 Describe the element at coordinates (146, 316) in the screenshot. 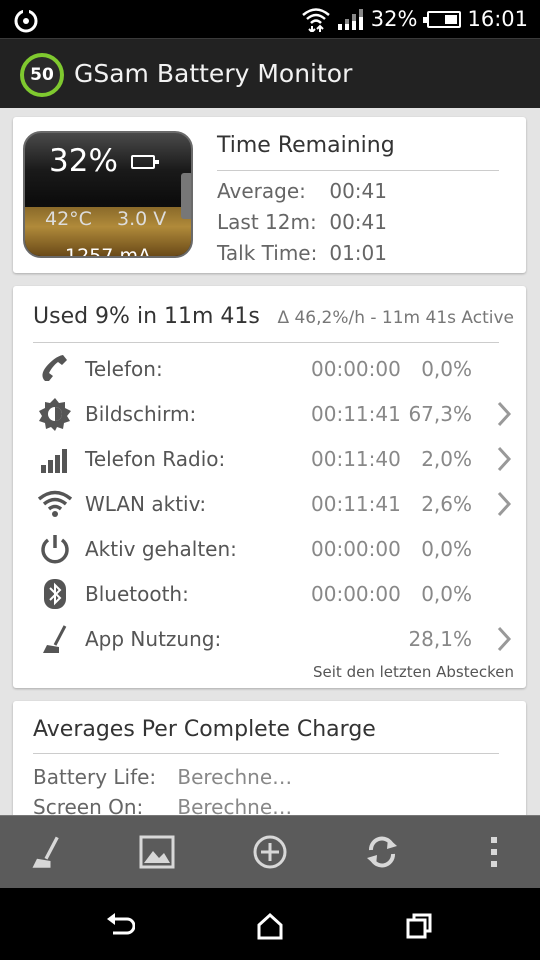

I see `usage-title: Used 9% in 11m 41s` at that location.